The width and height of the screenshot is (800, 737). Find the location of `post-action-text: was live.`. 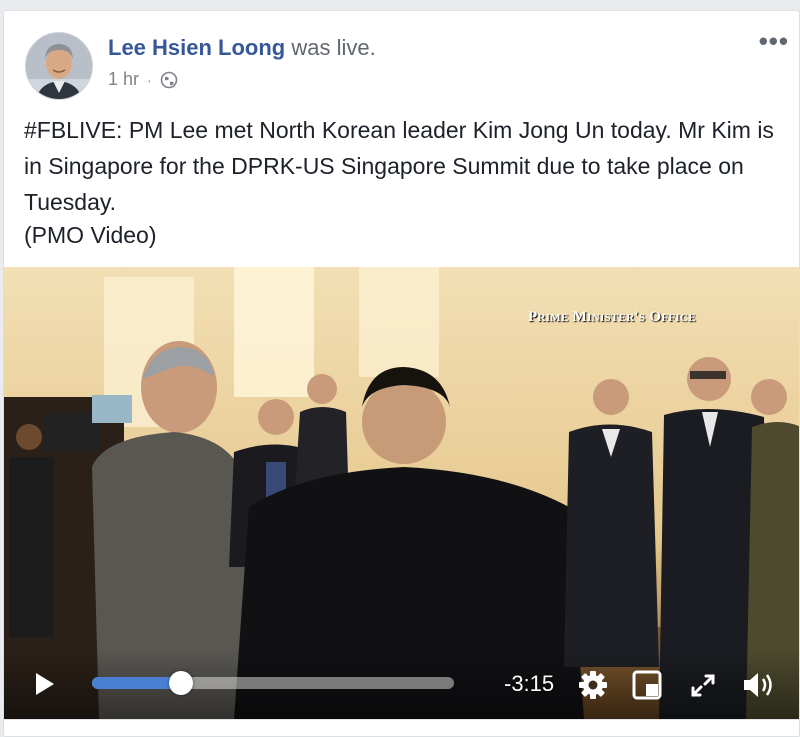

post-action-text: was live. is located at coordinates (333, 47).